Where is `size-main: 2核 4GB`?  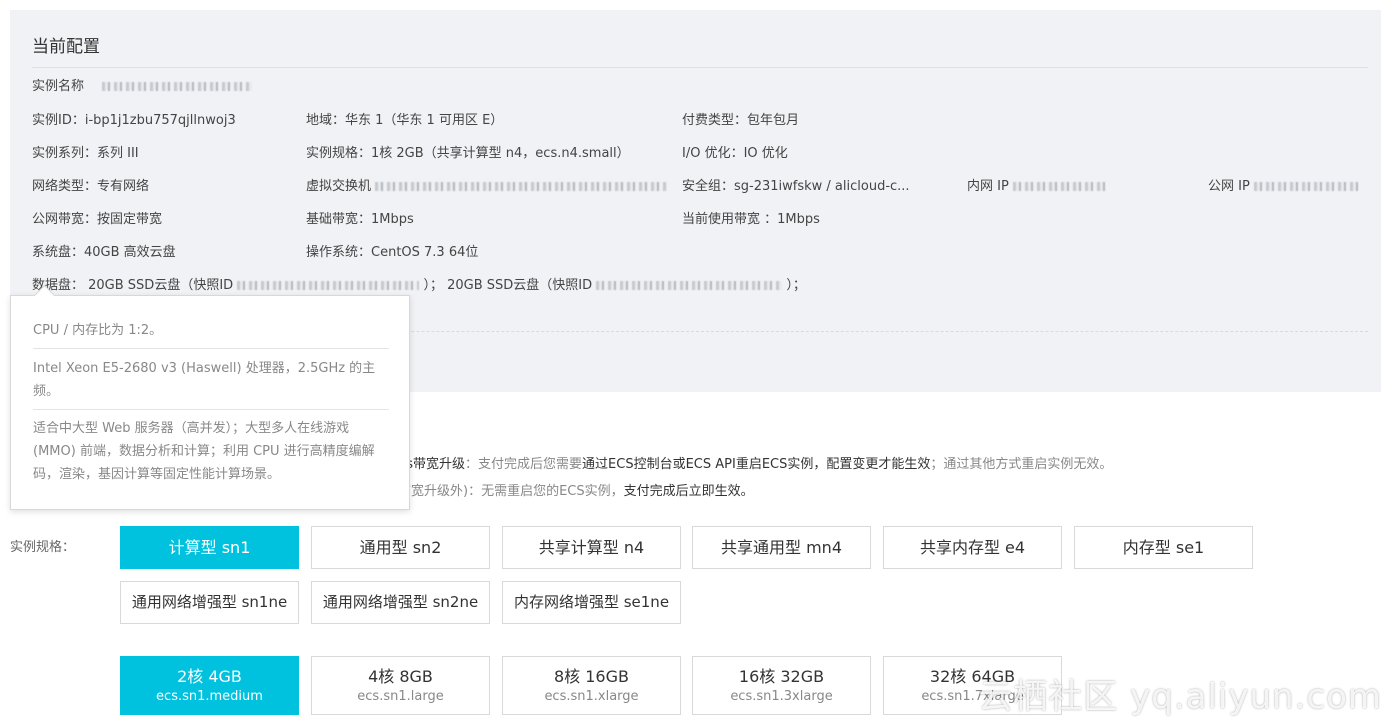
size-main: 2核 4GB is located at coordinates (209, 676).